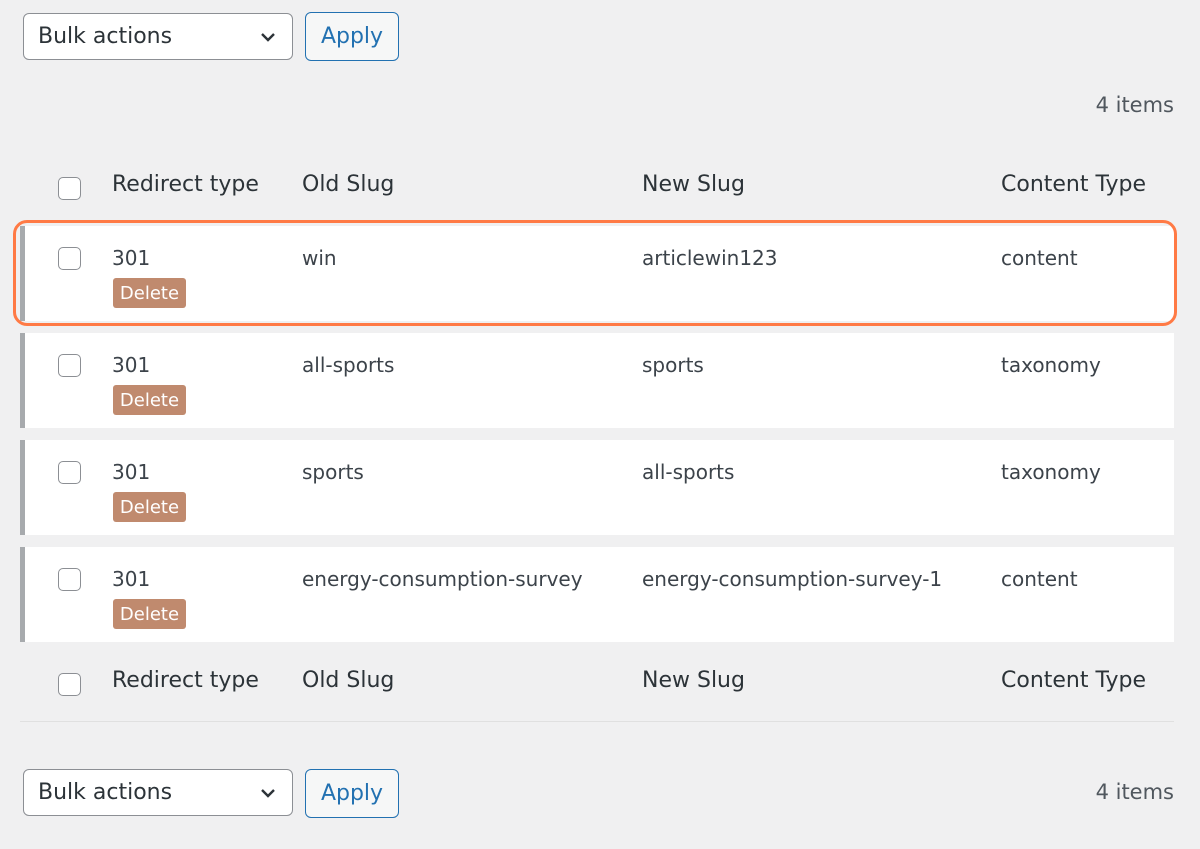  Describe the element at coordinates (442, 579) in the screenshot. I see `old-slug-cell: energy-consumption-survey` at that location.